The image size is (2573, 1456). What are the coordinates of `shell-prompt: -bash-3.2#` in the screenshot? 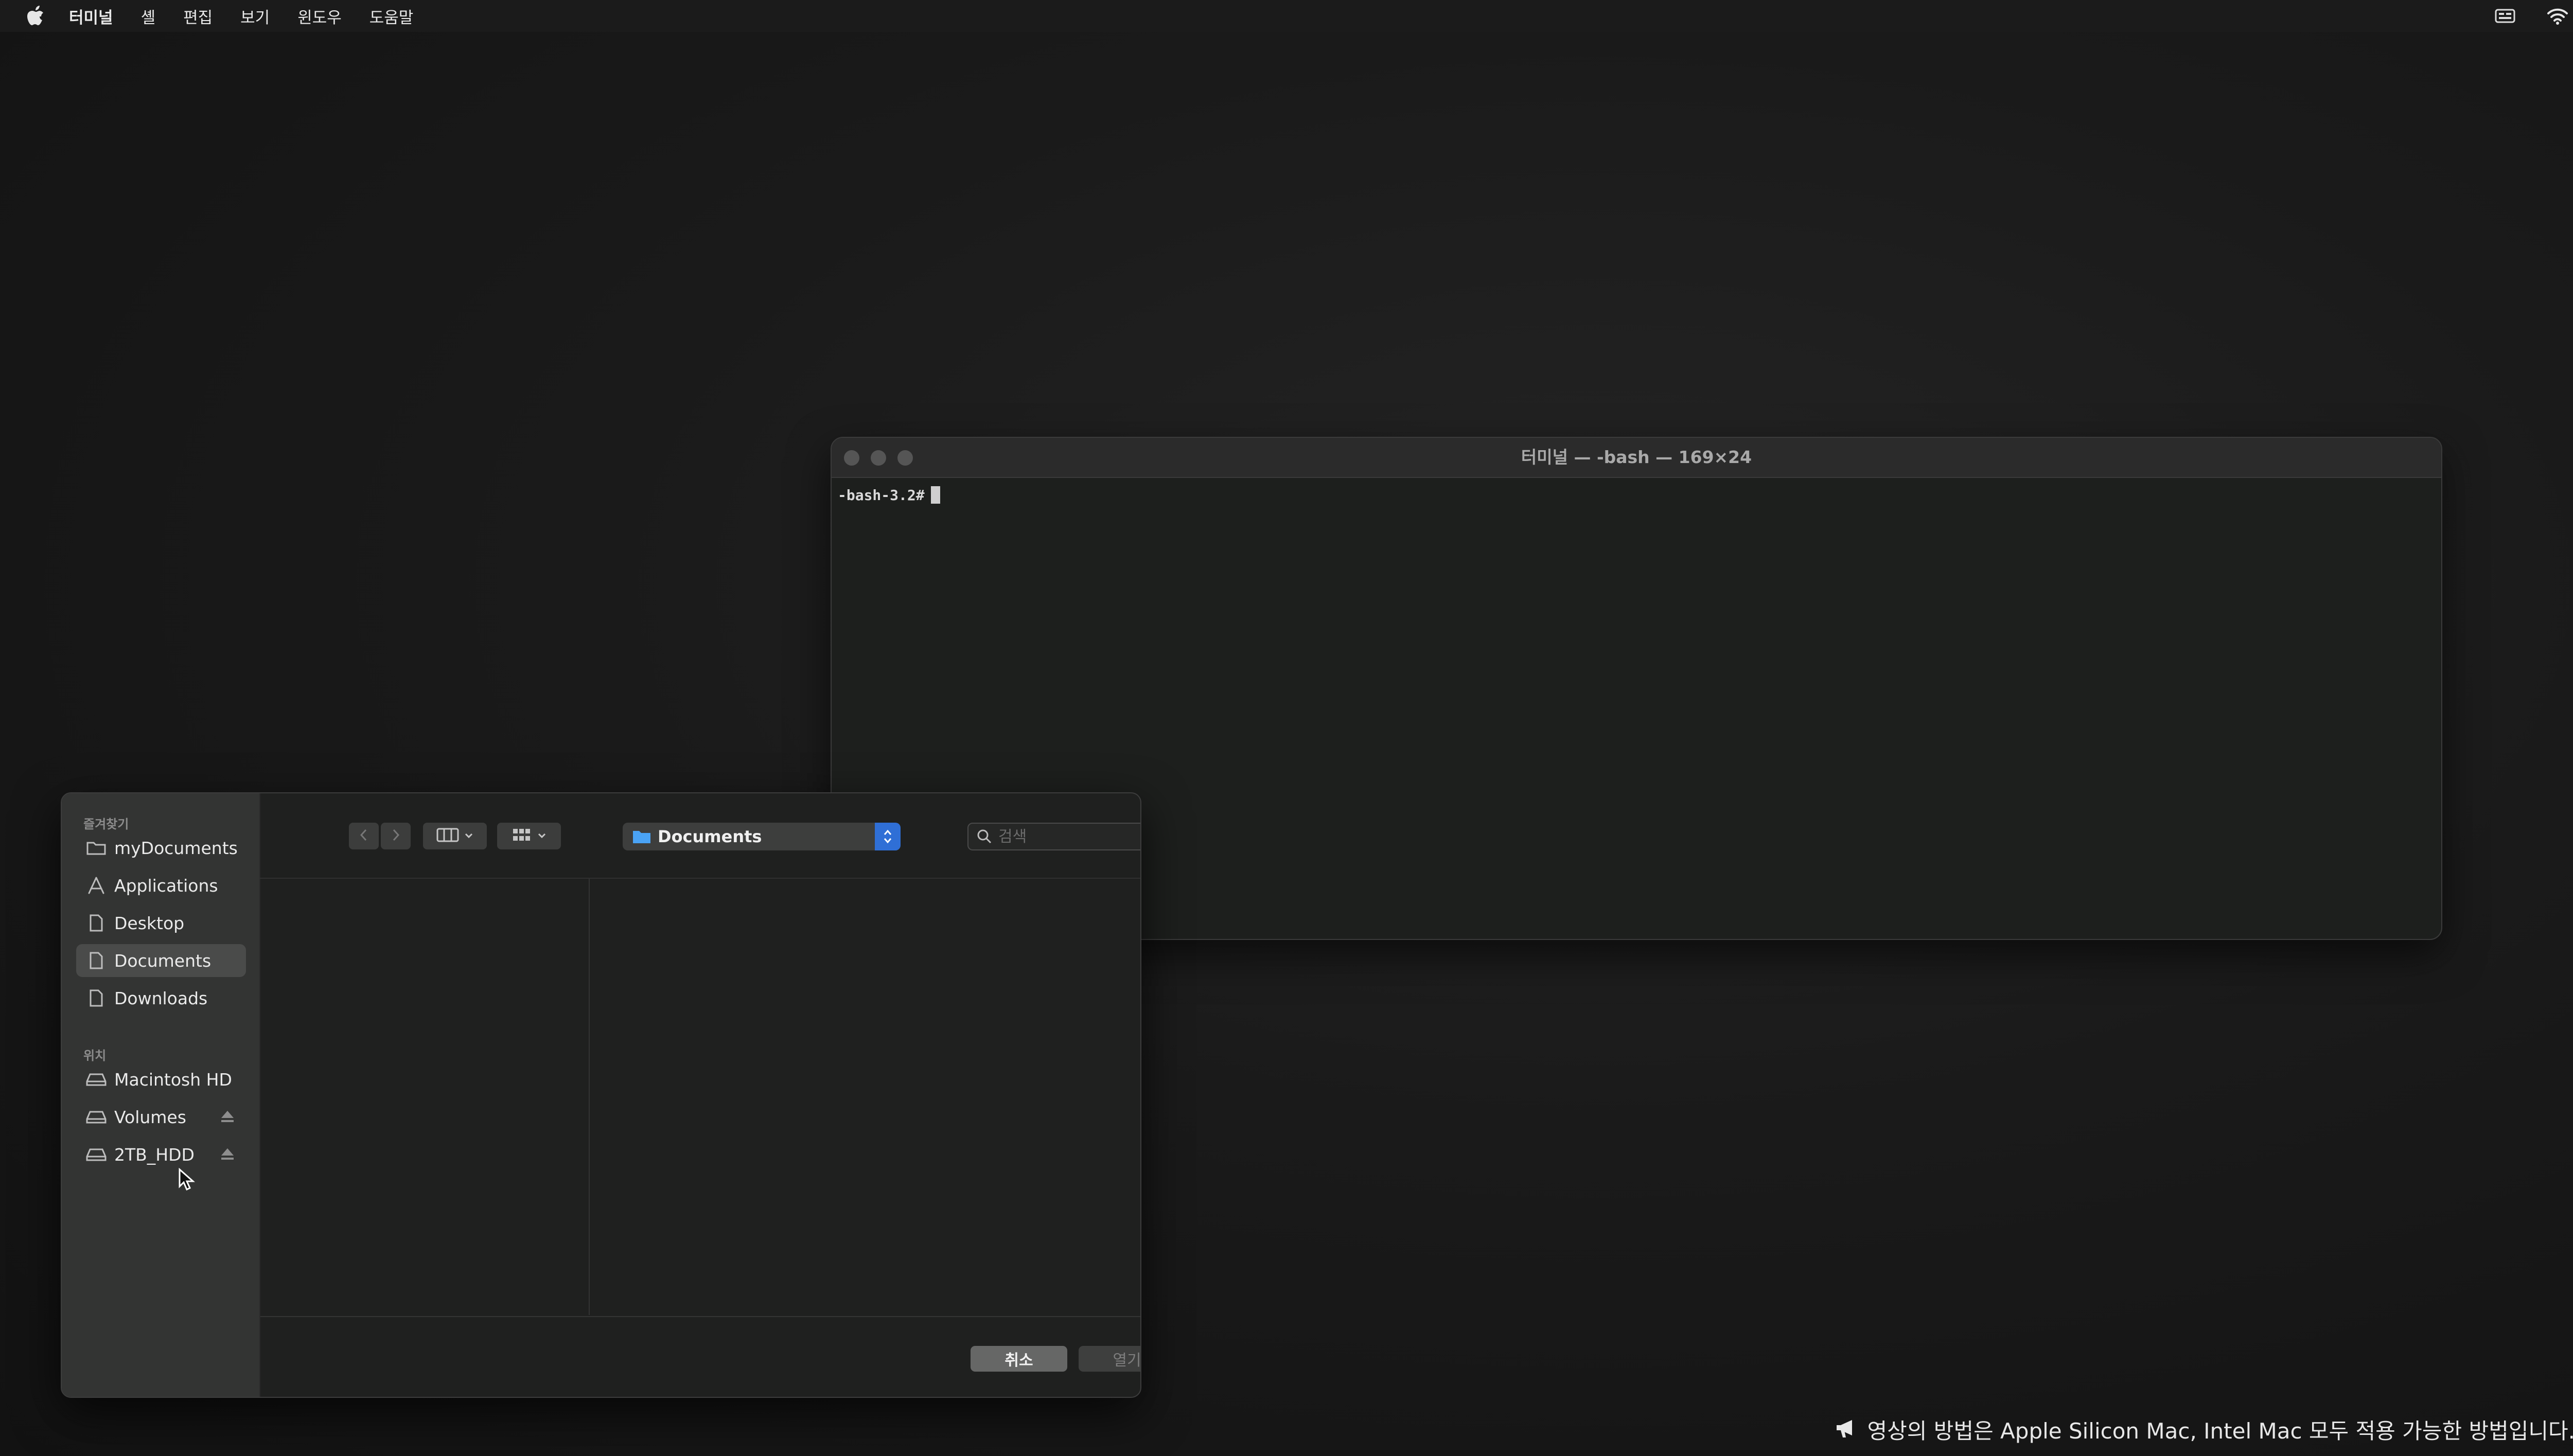 It's located at (881, 495).